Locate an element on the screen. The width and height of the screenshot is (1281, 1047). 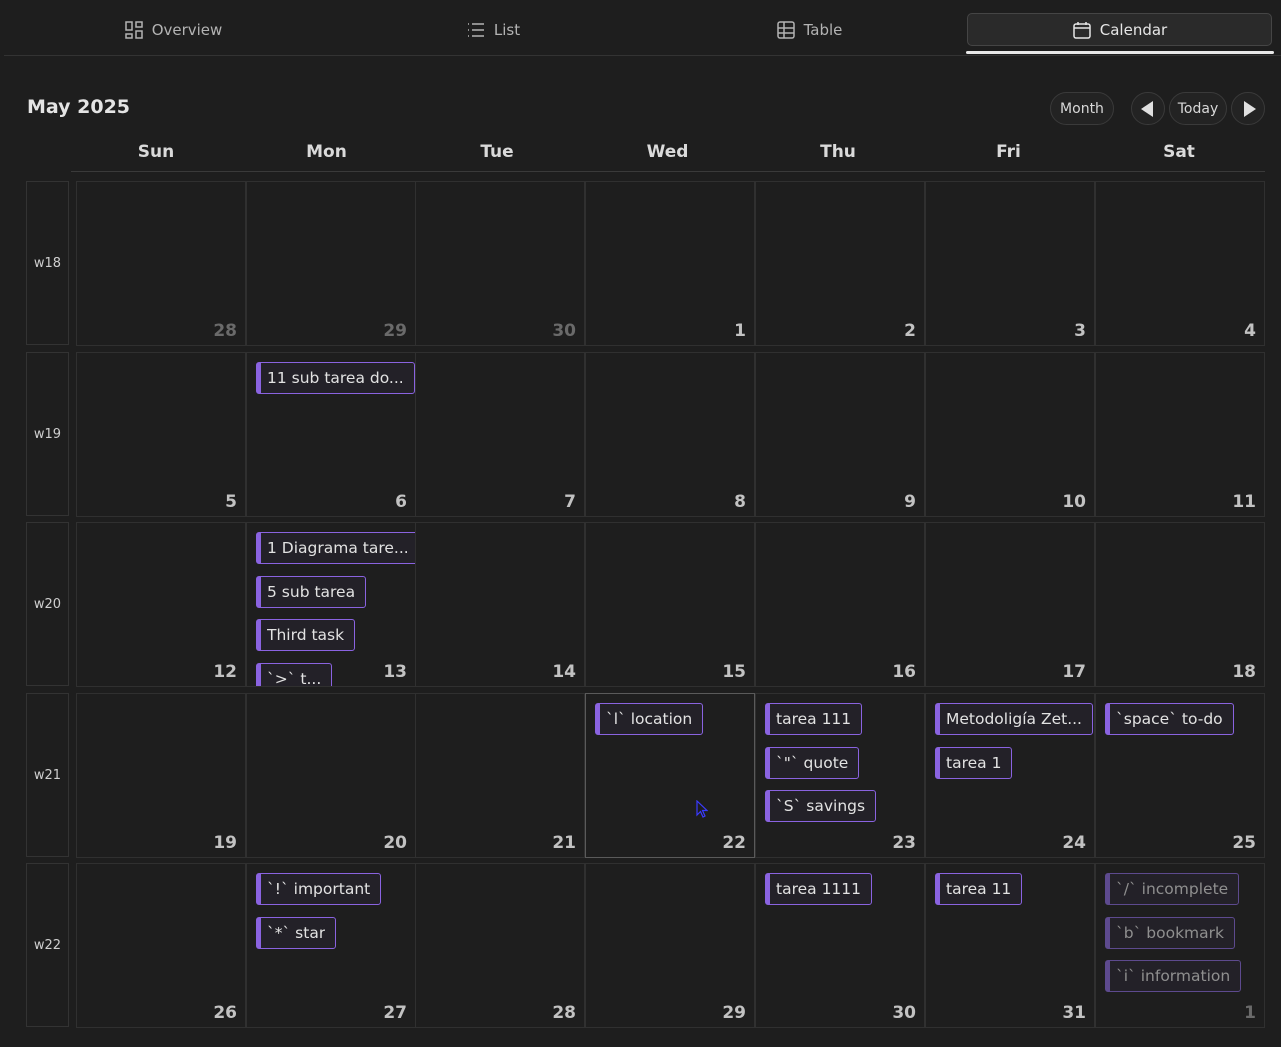
day-cell: 26 is located at coordinates (161, 945).